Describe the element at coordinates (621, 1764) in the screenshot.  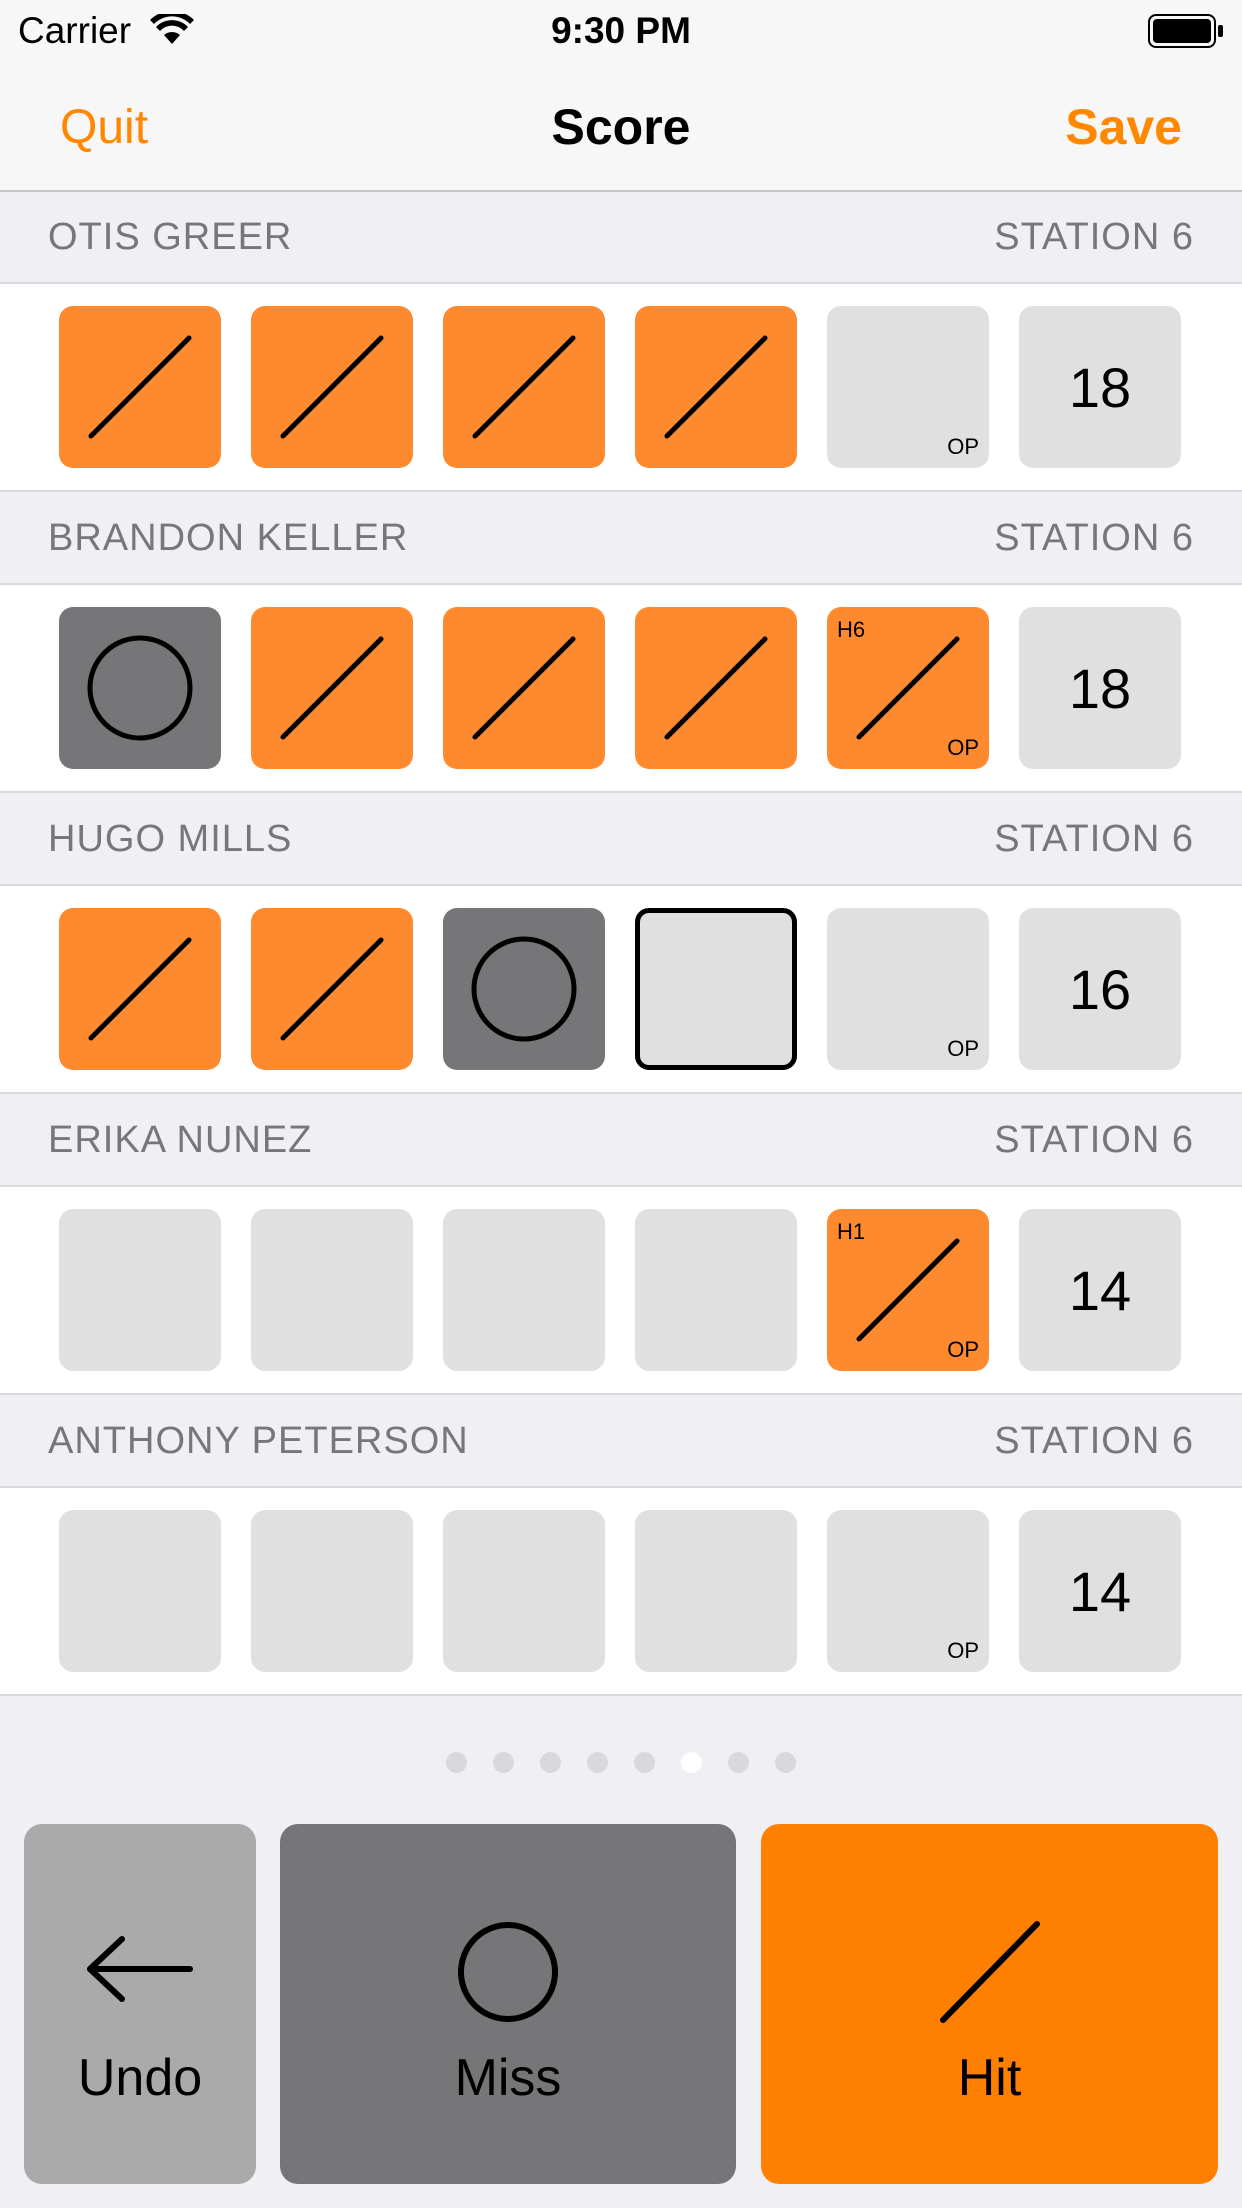
I see `page-indicator` at that location.